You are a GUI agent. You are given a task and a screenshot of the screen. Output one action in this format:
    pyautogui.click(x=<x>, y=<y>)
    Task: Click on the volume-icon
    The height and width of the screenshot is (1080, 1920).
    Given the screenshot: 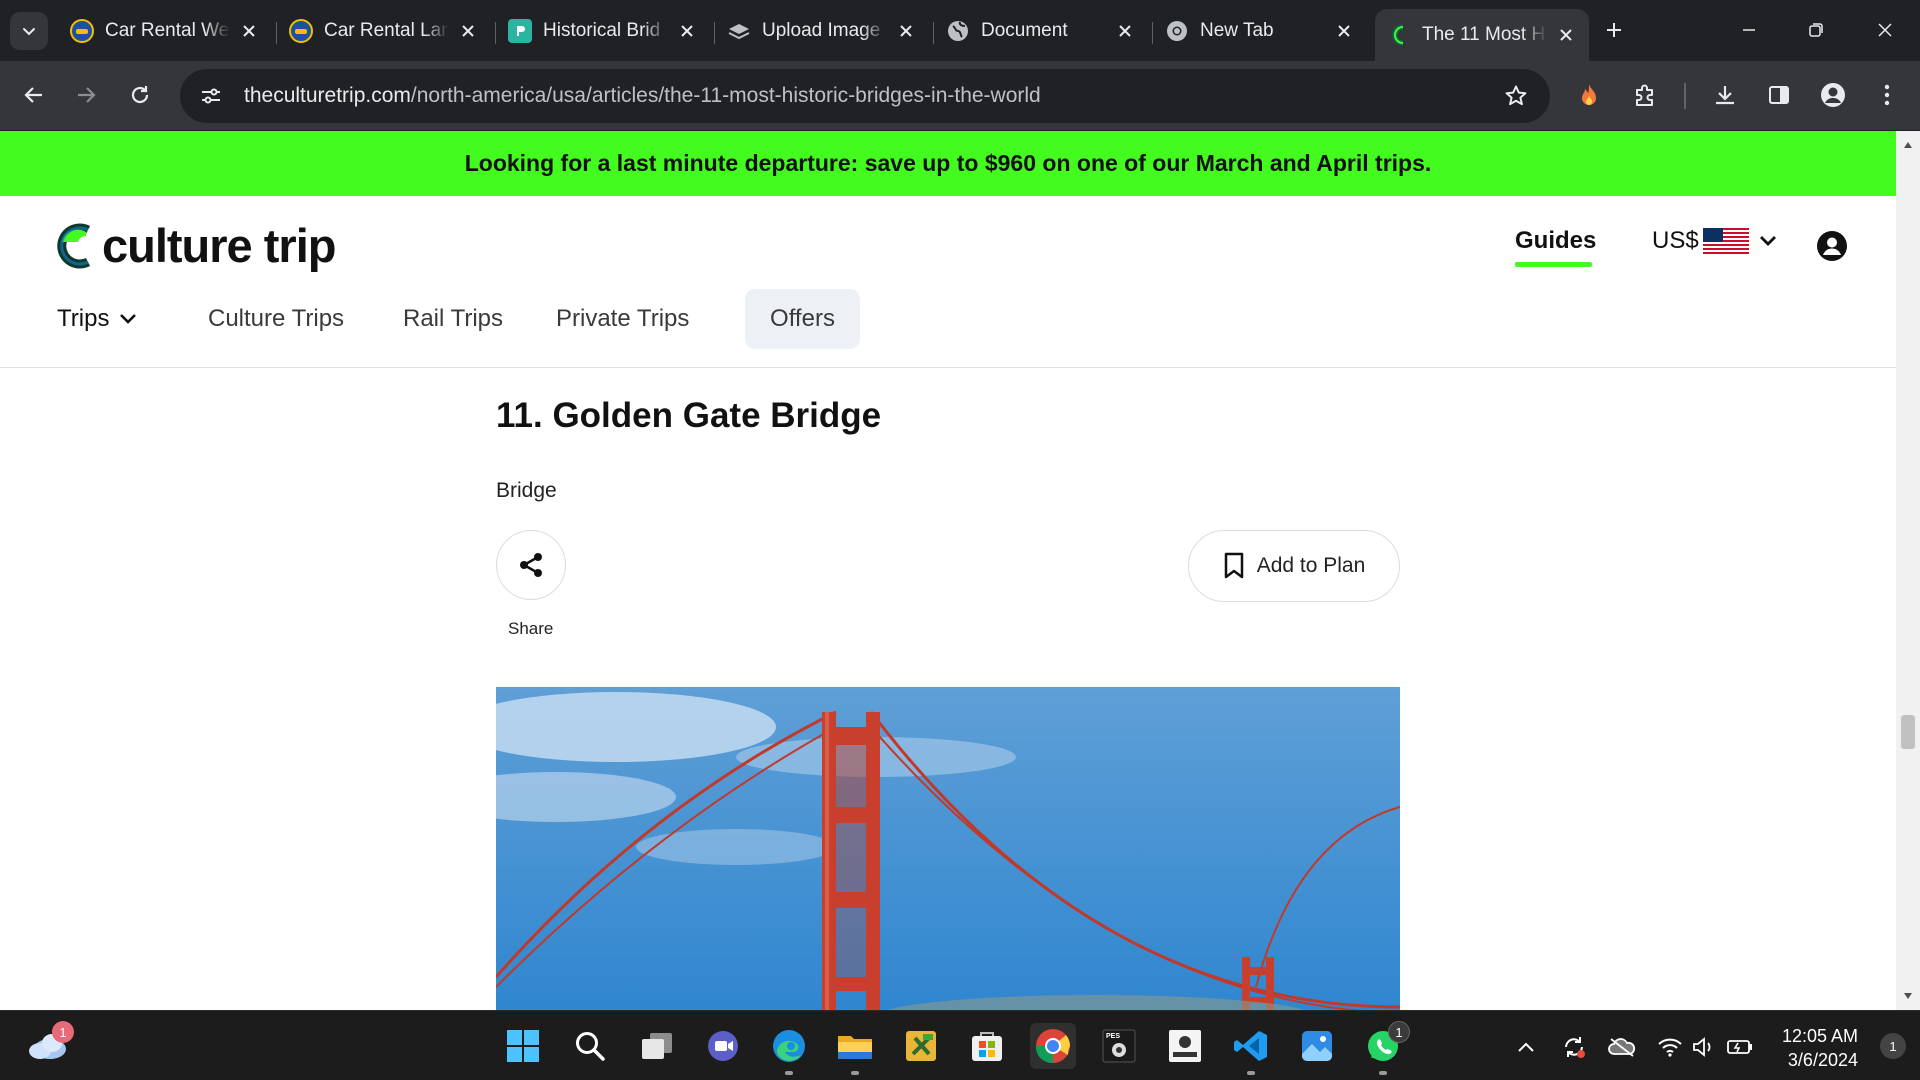 What is the action you would take?
    pyautogui.click(x=1704, y=1047)
    